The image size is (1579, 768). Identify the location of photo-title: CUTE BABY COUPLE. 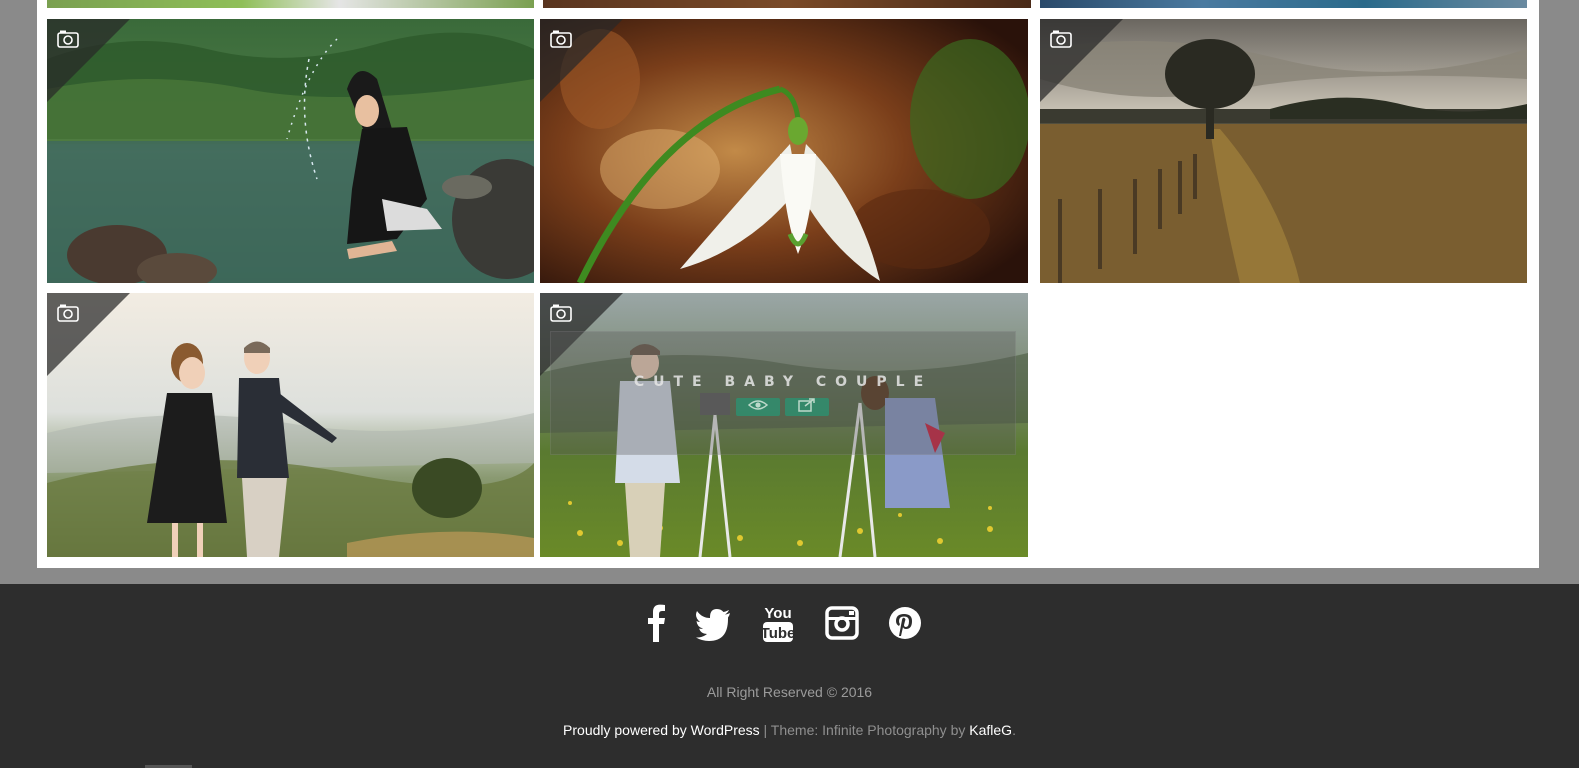
(783, 382).